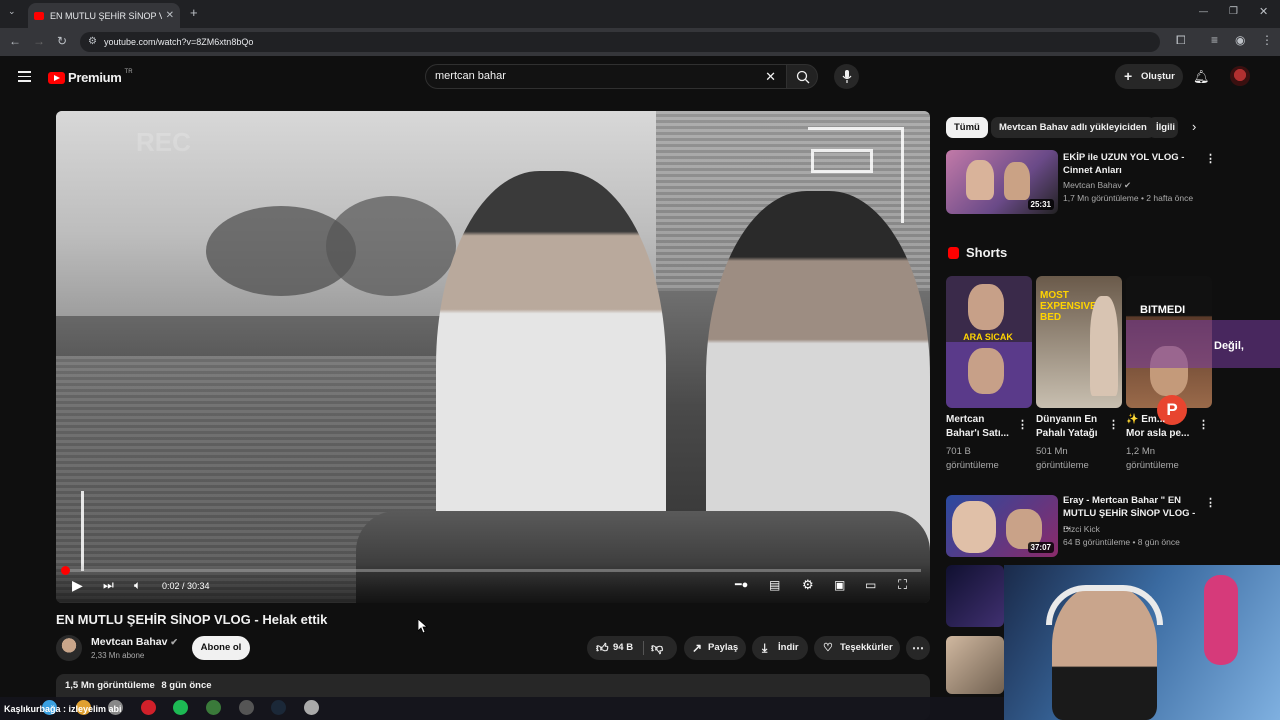 Image resolution: width=1280 pixels, height=720 pixels. What do you see at coordinates (967, 127) in the screenshot?
I see `chip-all: Tümü` at bounding box center [967, 127].